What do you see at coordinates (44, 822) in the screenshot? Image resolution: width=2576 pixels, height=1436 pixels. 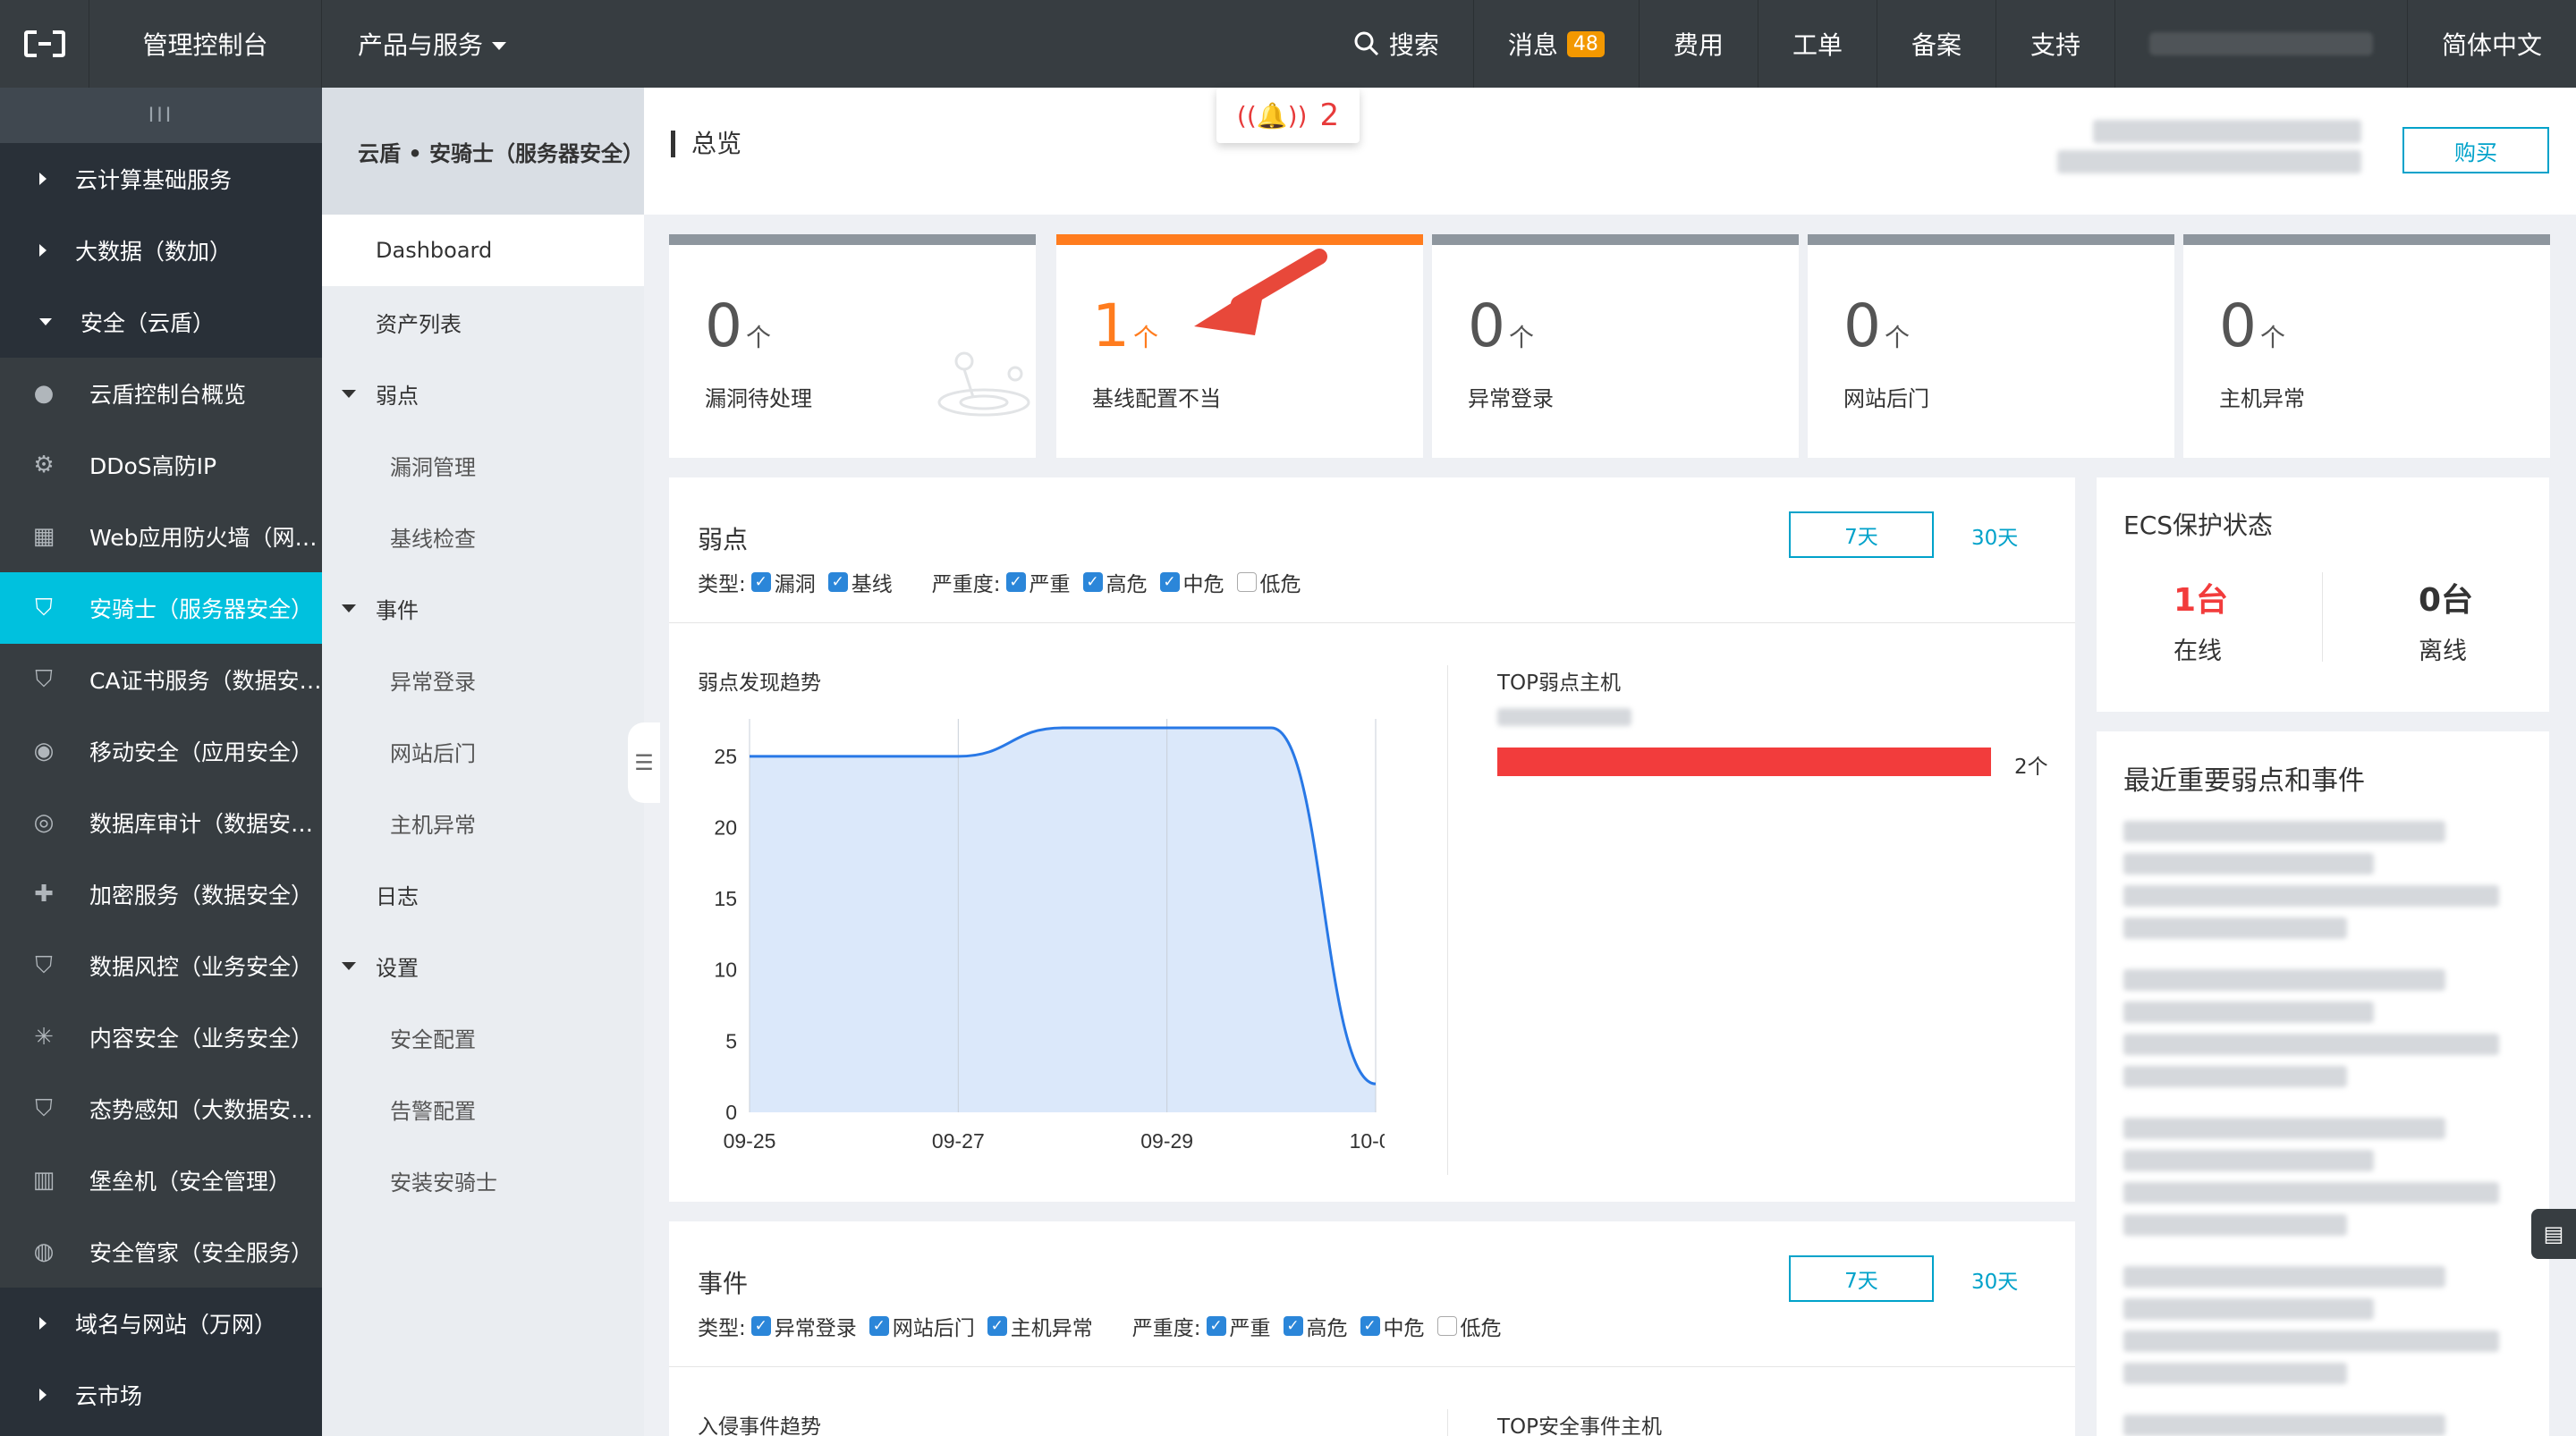 I see `target-icon: ◎` at bounding box center [44, 822].